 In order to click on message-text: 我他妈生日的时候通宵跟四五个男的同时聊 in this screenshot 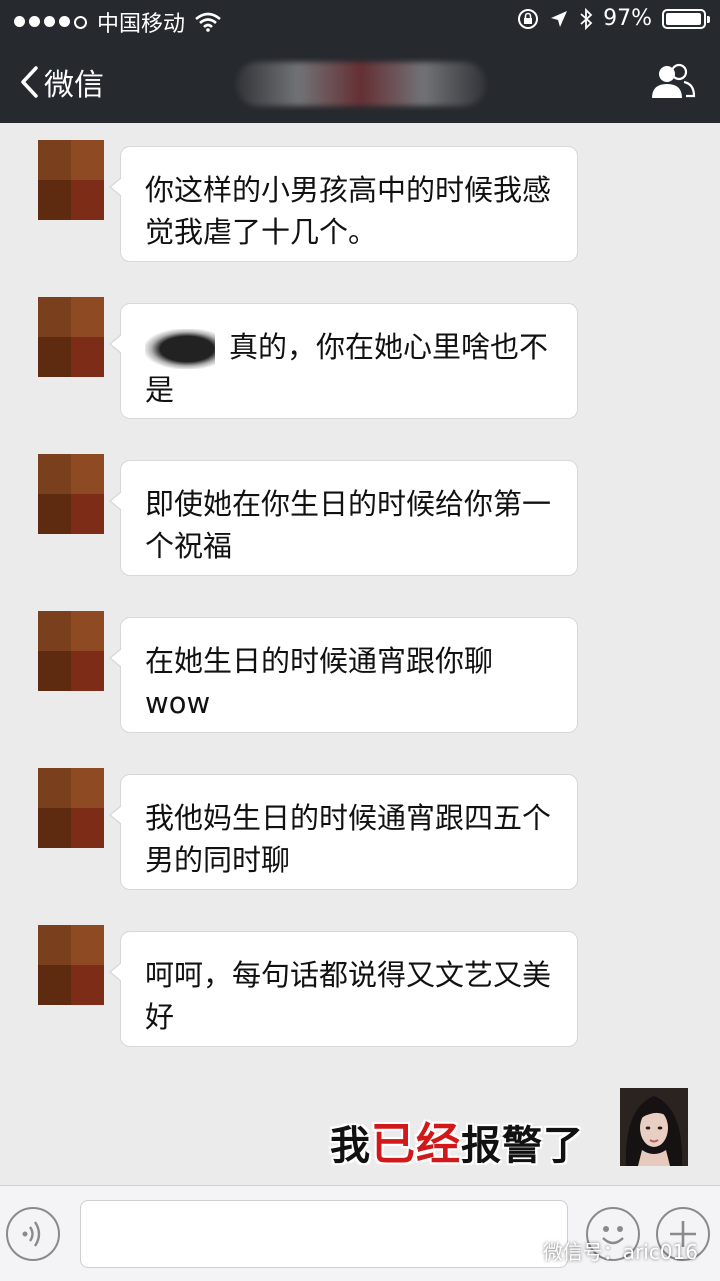, I will do `click(348, 839)`.